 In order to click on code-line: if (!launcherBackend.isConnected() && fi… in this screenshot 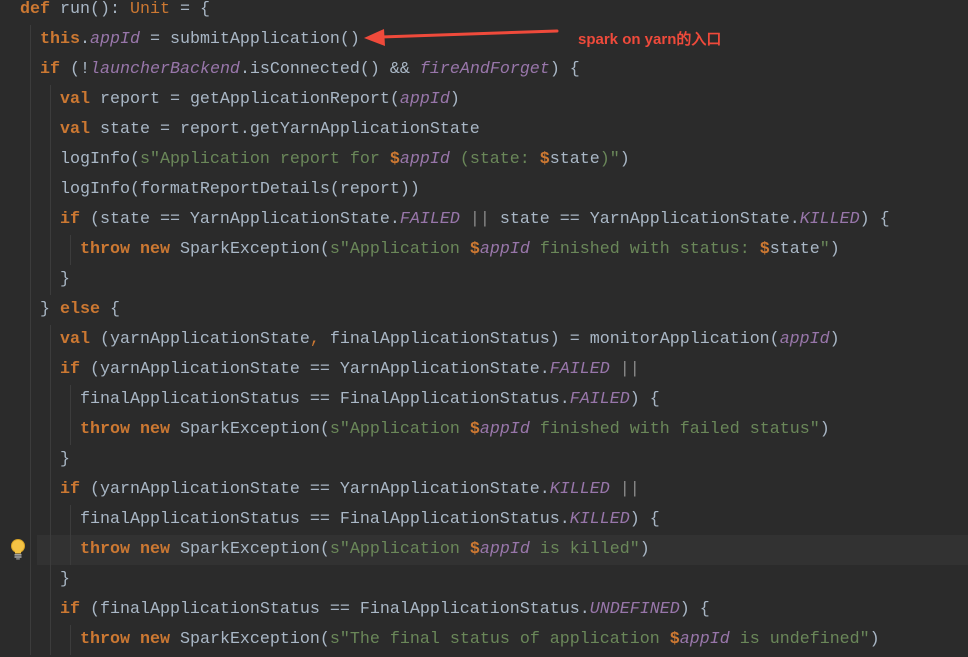, I will do `click(484, 70)`.